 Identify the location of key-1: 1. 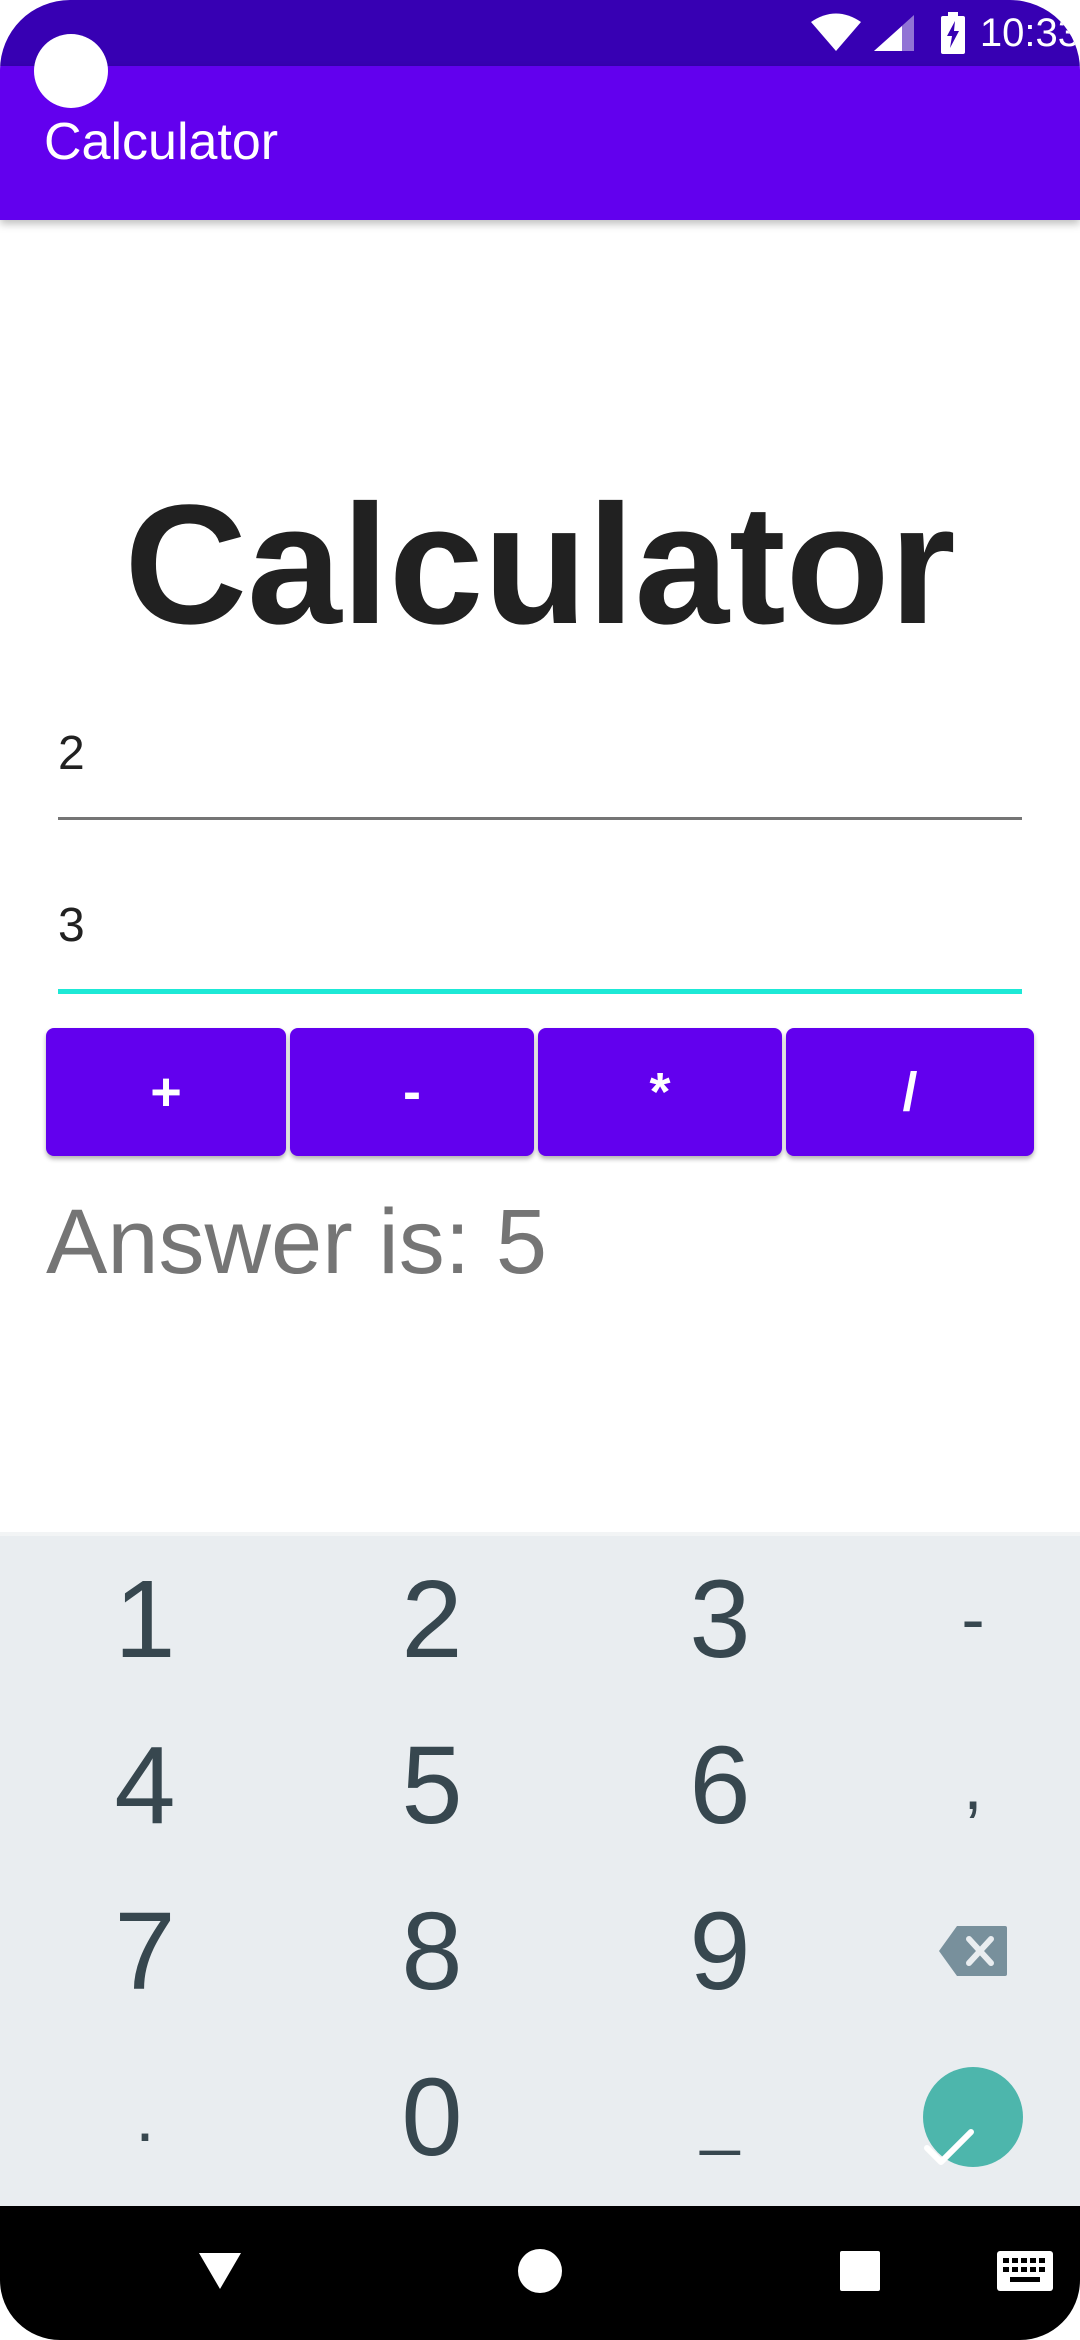
(145, 1619).